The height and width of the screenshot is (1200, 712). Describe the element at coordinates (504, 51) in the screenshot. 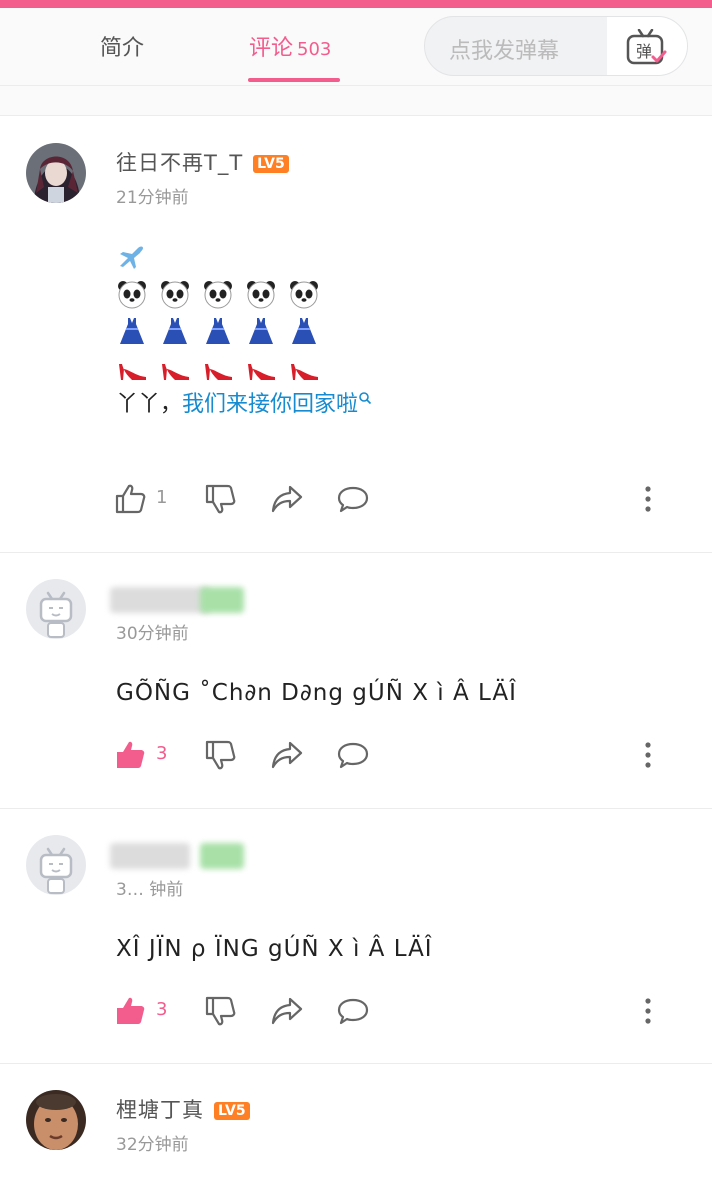

I see `danmaku-placeholder: 点我发弹幕` at that location.